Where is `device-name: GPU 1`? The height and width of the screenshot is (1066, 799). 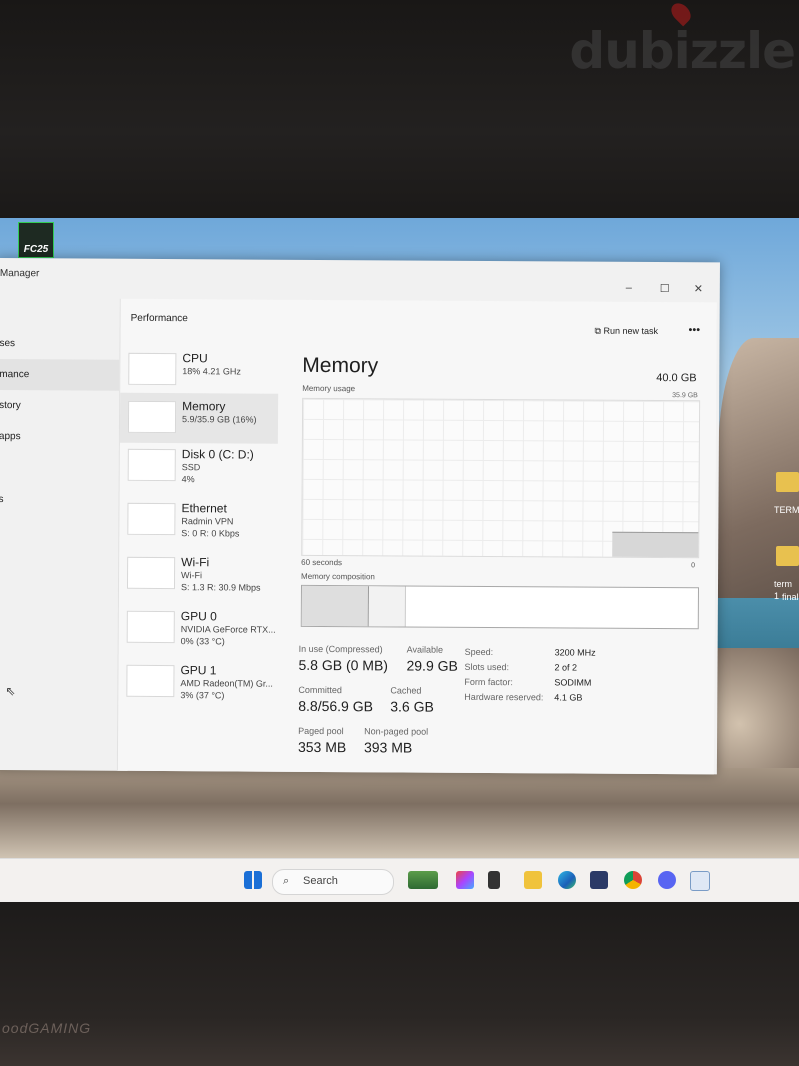 device-name: GPU 1 is located at coordinates (198, 670).